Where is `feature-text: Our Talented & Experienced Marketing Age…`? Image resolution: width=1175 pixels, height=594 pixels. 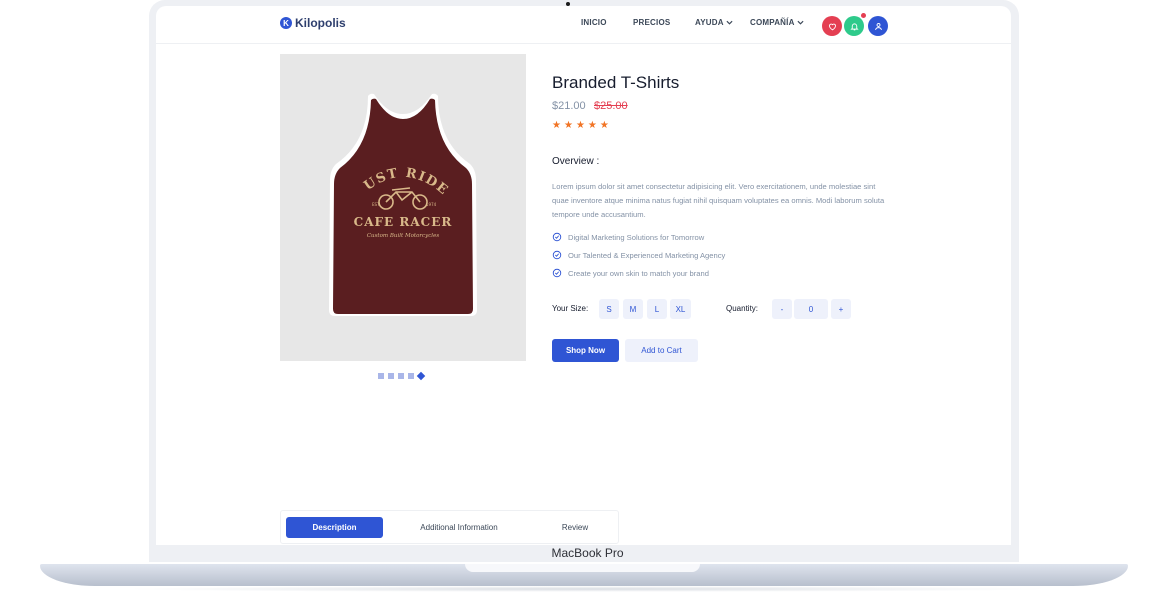 feature-text: Our Talented & Experienced Marketing Age… is located at coordinates (647, 255).